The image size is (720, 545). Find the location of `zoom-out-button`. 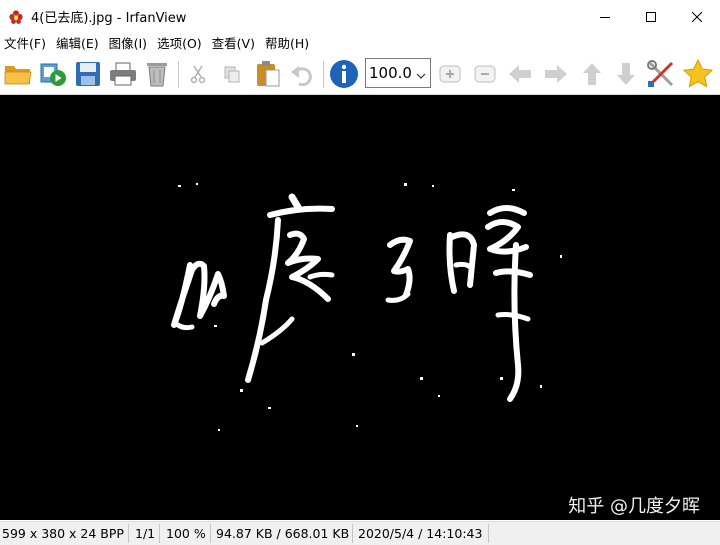

zoom-out-button is located at coordinates (485, 74).